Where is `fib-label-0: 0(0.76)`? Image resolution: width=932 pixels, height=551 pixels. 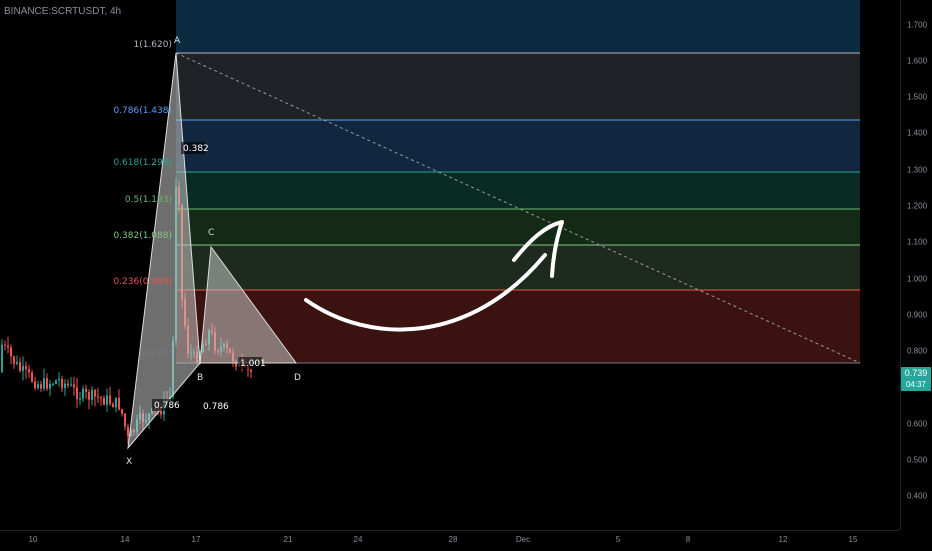
fib-label-0: 0(0.76) is located at coordinates (155, 354).